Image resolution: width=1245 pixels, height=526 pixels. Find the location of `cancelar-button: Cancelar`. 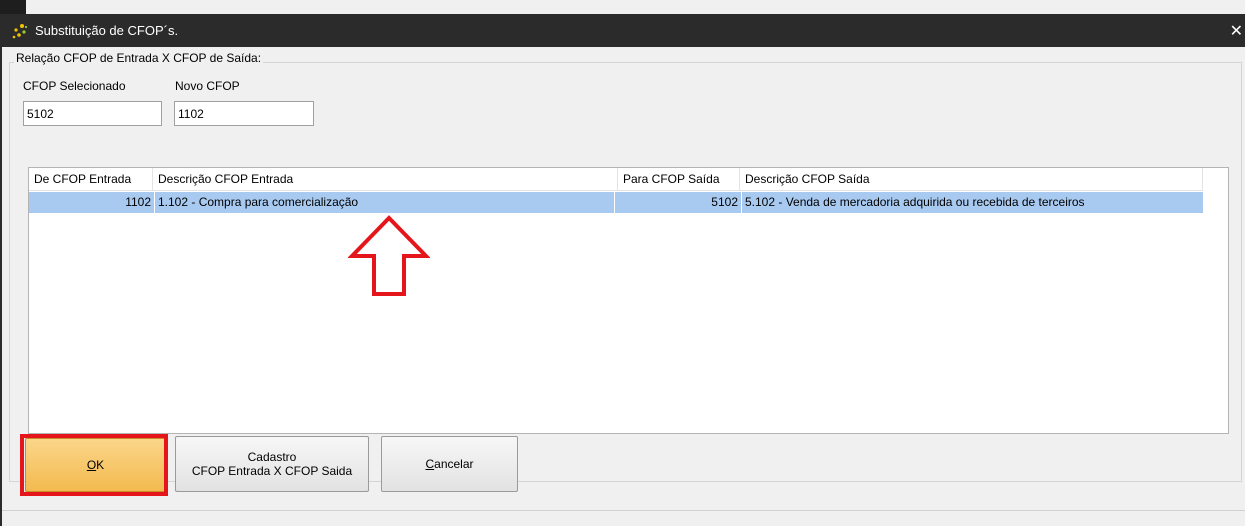

cancelar-button: Cancelar is located at coordinates (449, 464).